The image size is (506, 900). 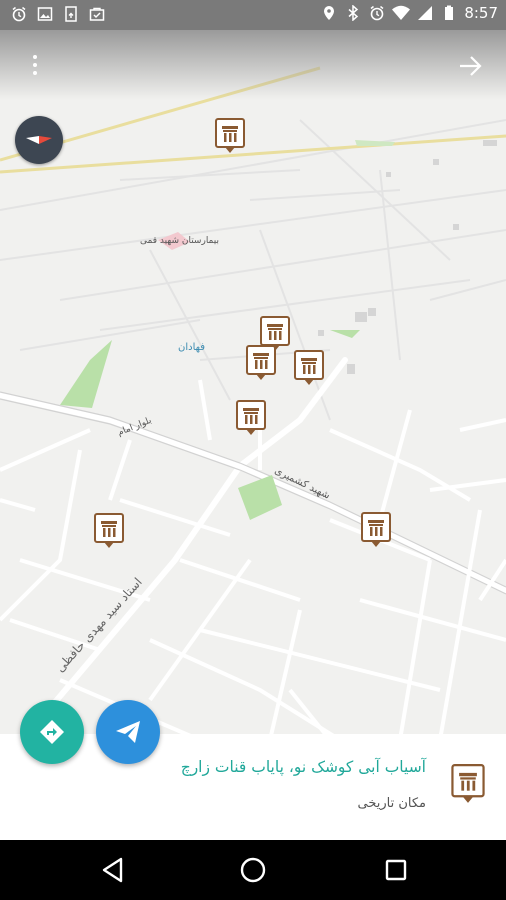 I want to click on back-button, so click(x=113, y=870).